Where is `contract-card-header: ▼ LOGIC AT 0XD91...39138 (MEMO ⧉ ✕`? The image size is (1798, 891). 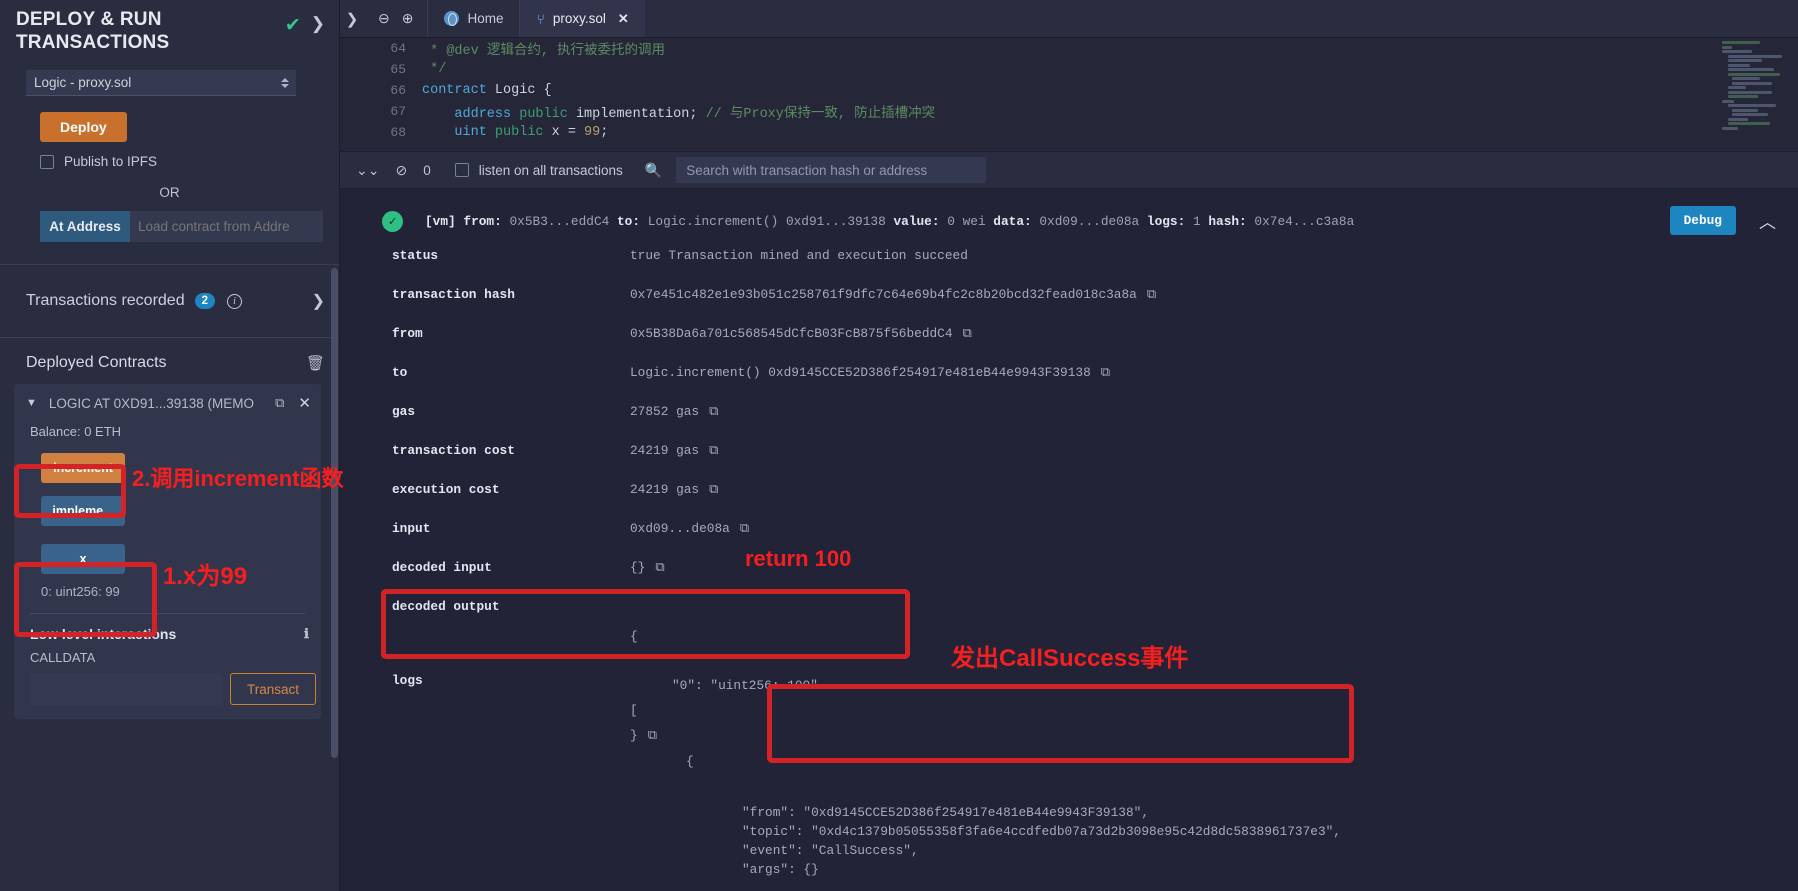 contract-card-header: ▼ LOGIC AT 0XD91...39138 (MEMO ⧉ ✕ is located at coordinates (167, 403).